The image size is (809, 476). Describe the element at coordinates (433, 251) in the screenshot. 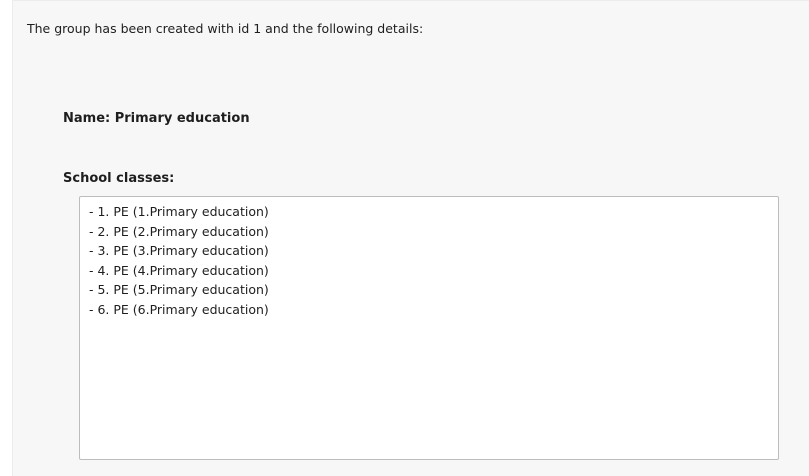

I see `list-item: - 3. PE (3.Primary education)` at that location.